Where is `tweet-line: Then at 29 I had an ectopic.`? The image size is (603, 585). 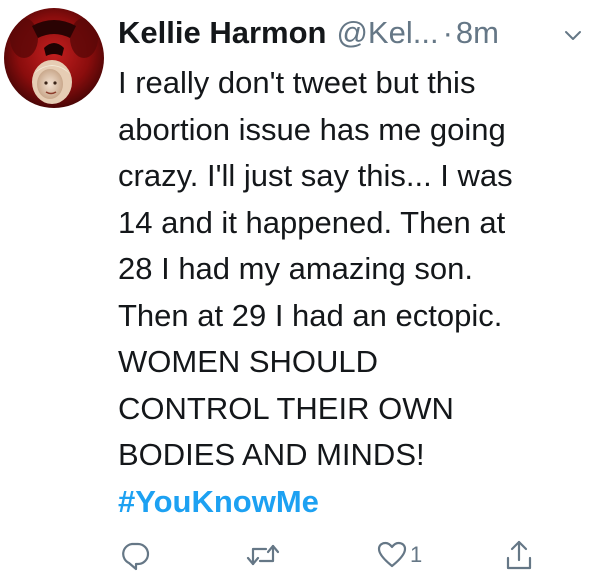 tweet-line: Then at 29 I had an ectopic. is located at coordinates (310, 315).